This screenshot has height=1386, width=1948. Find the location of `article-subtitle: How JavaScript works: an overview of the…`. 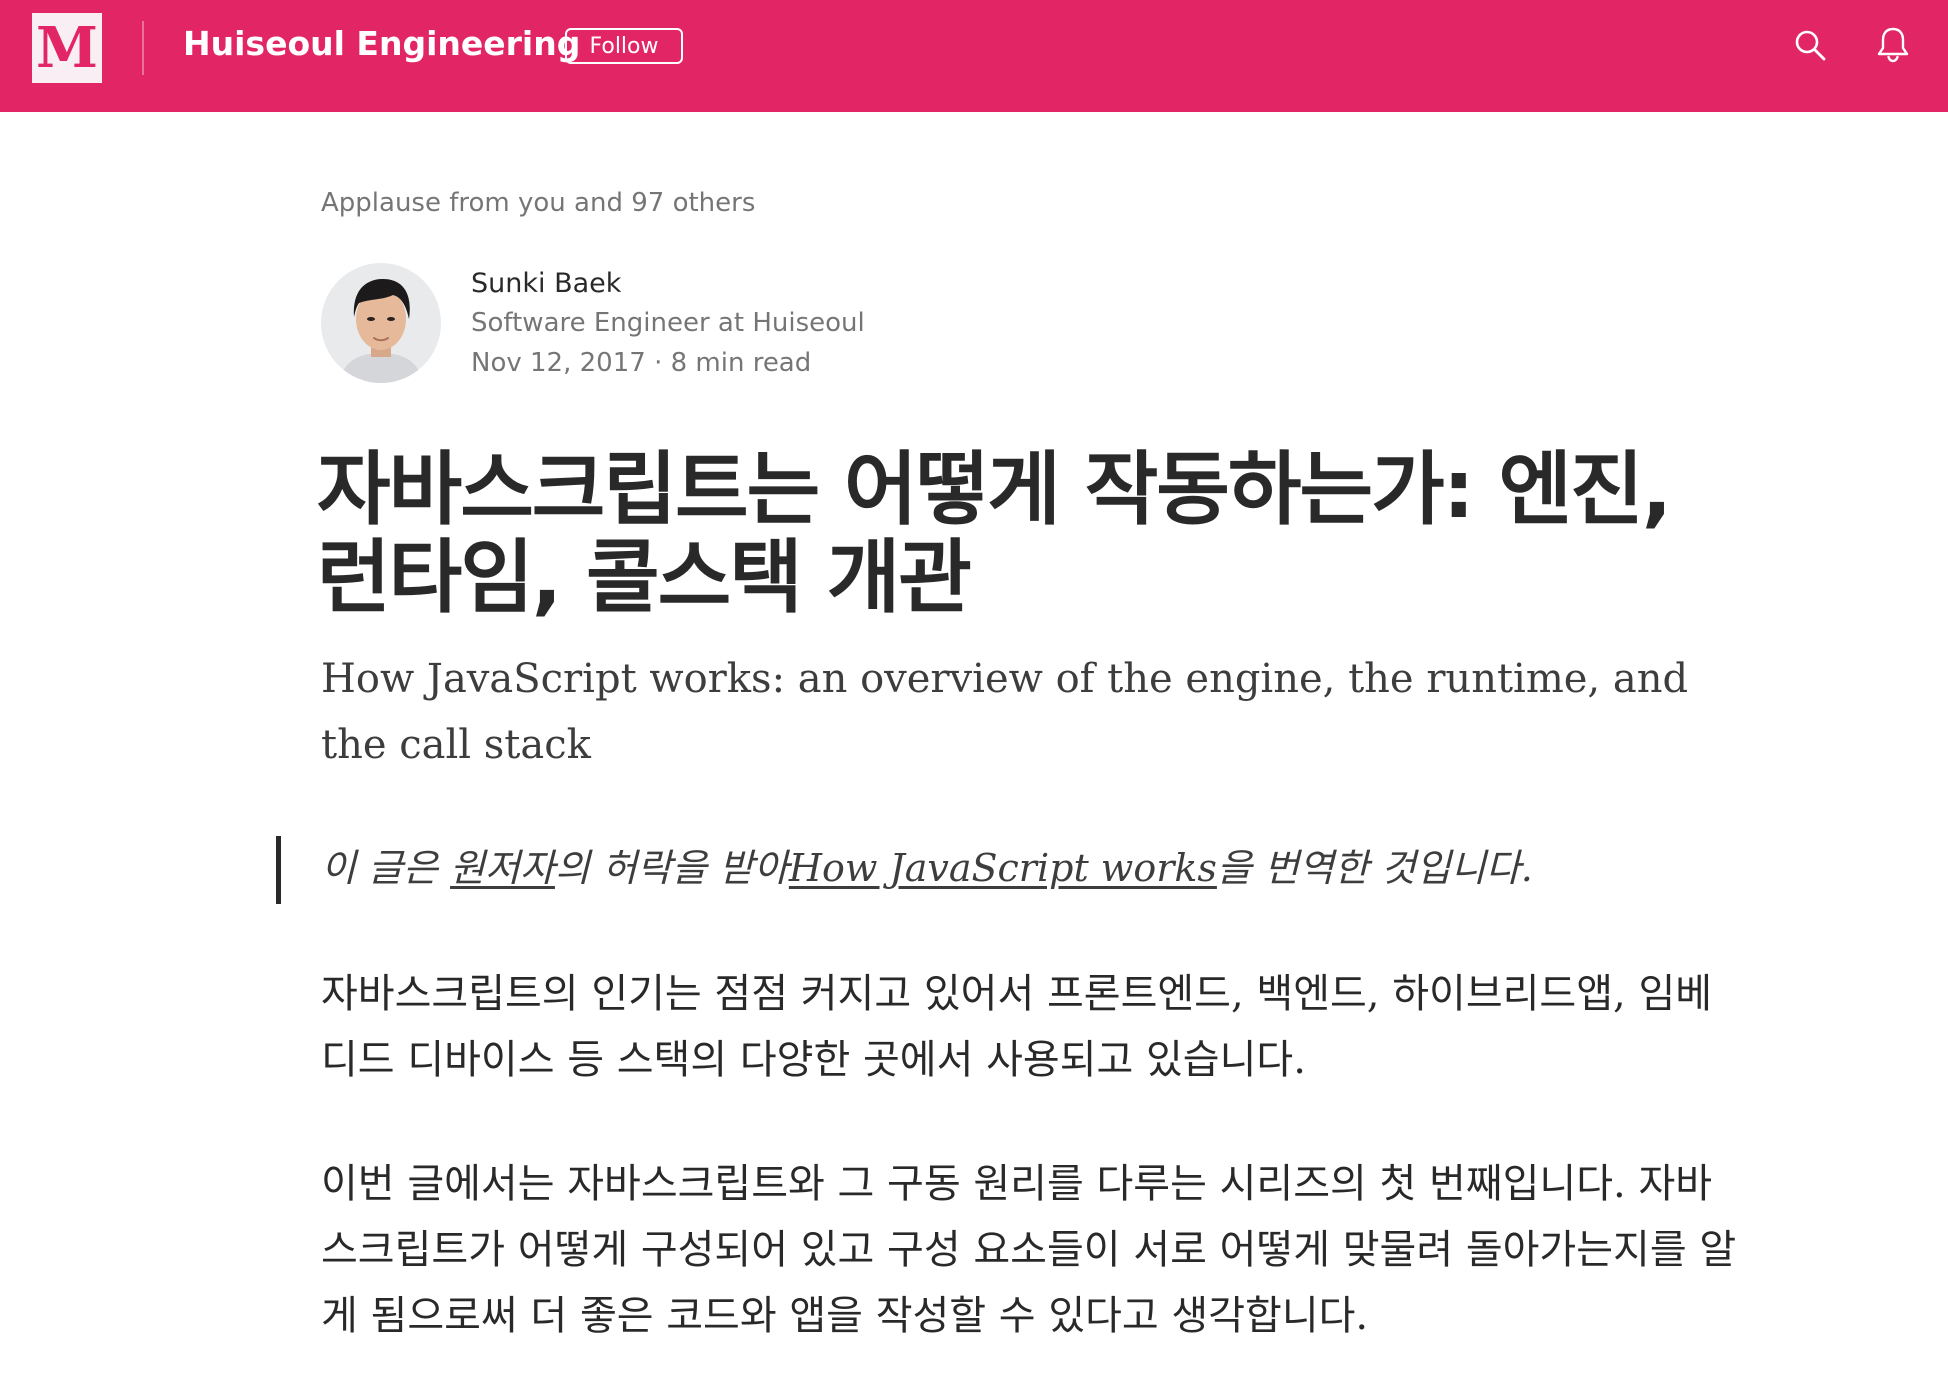

article-subtitle: How JavaScript works: an overview of the… is located at coordinates (1005, 712).